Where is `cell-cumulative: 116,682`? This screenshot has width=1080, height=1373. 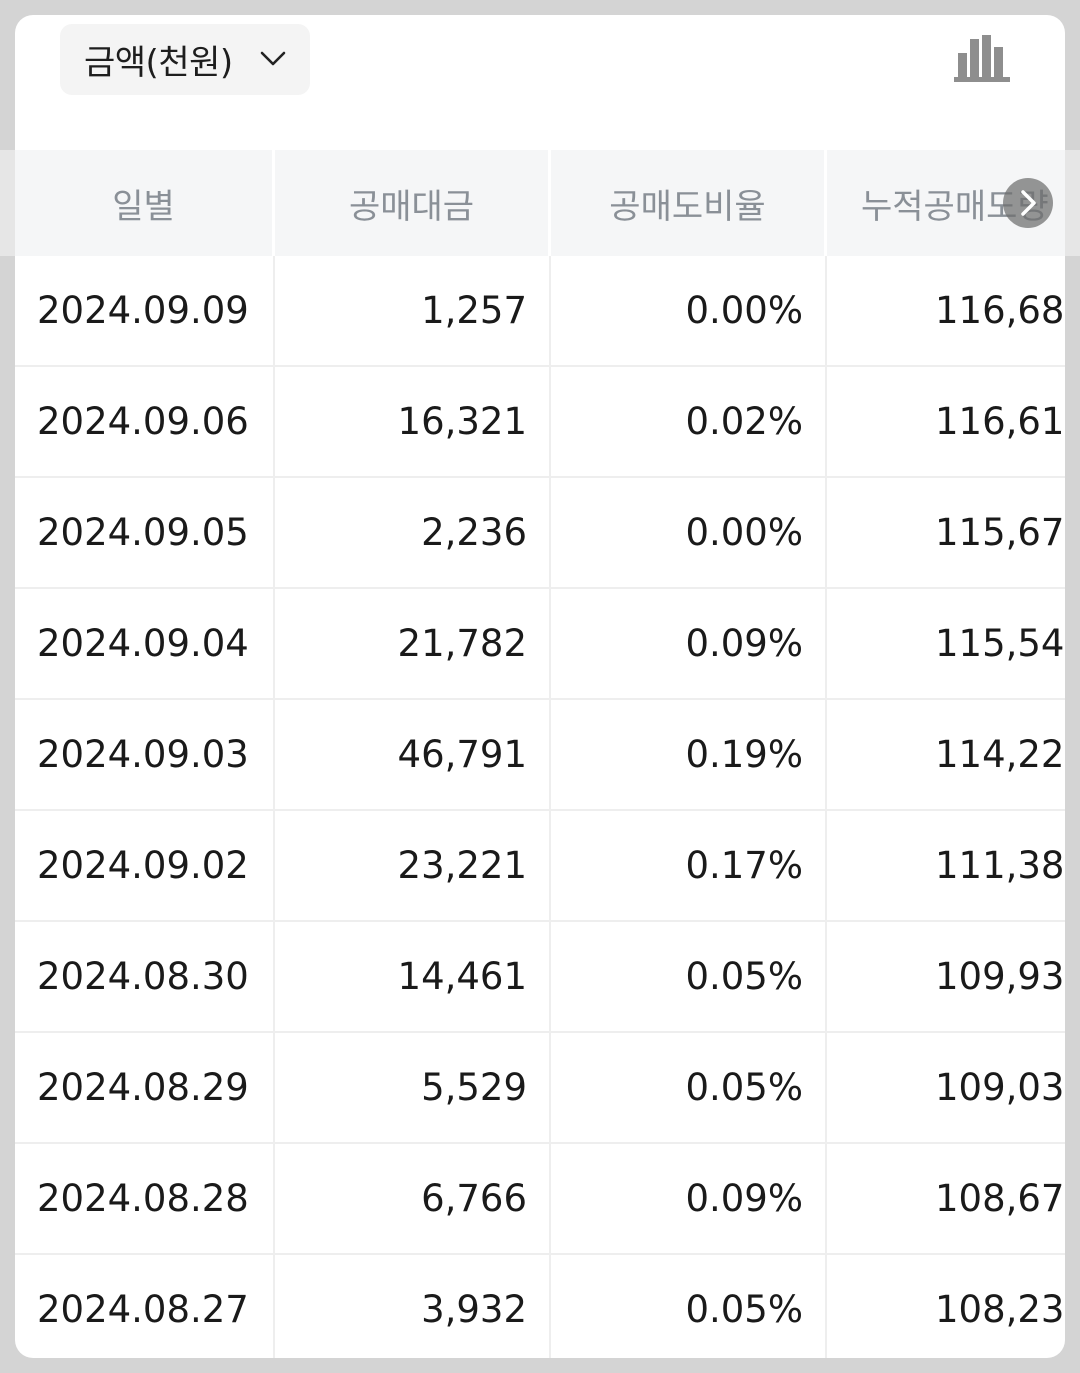 cell-cumulative: 116,682 is located at coordinates (1000, 310).